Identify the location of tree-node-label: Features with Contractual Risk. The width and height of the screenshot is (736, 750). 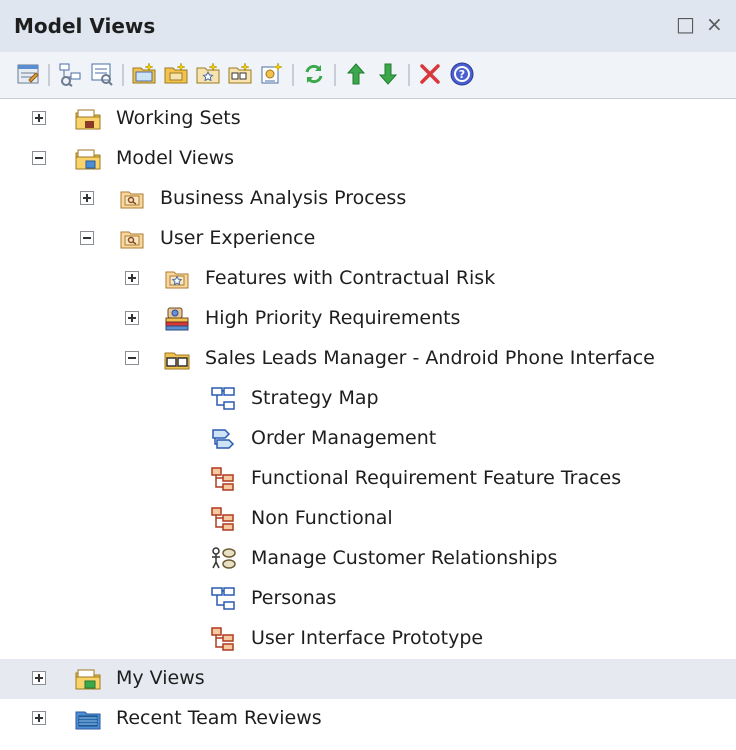
(350, 278).